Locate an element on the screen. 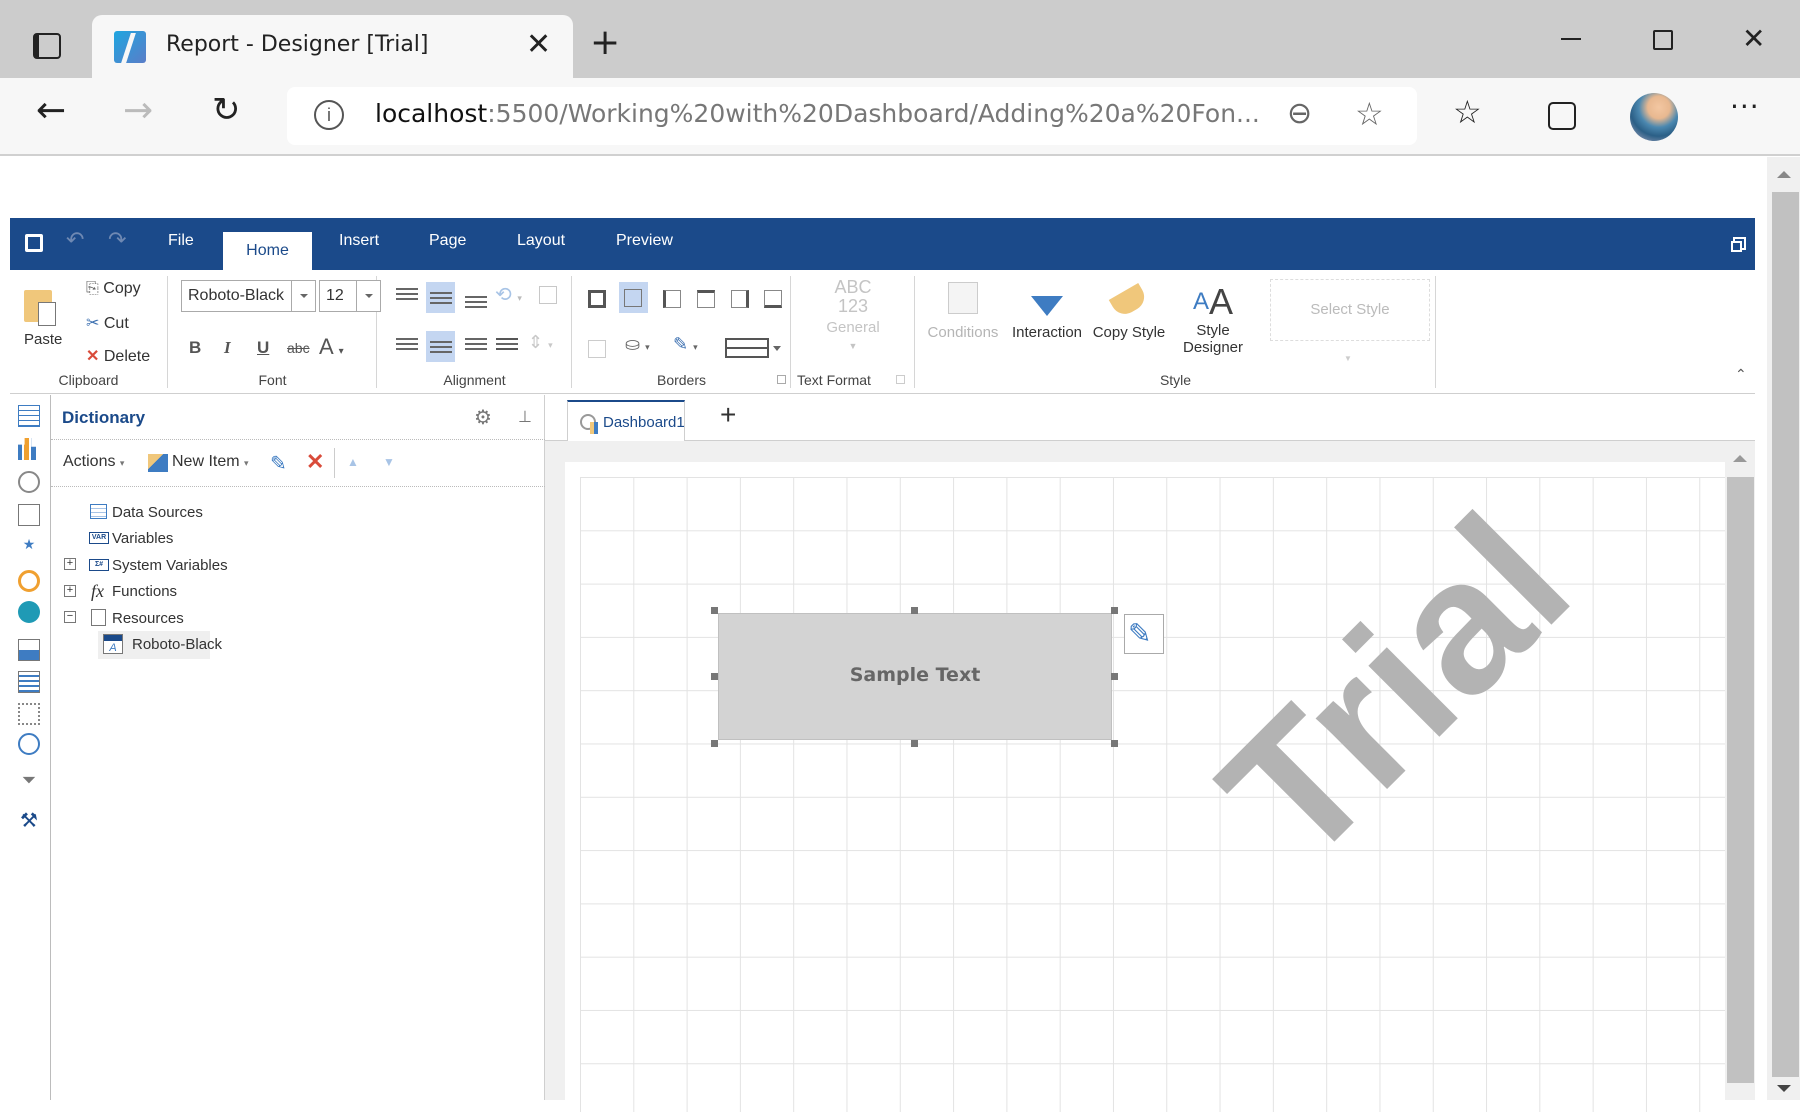 Image resolution: width=1800 pixels, height=1112 pixels. pivot-table-icon is located at coordinates (29, 515).